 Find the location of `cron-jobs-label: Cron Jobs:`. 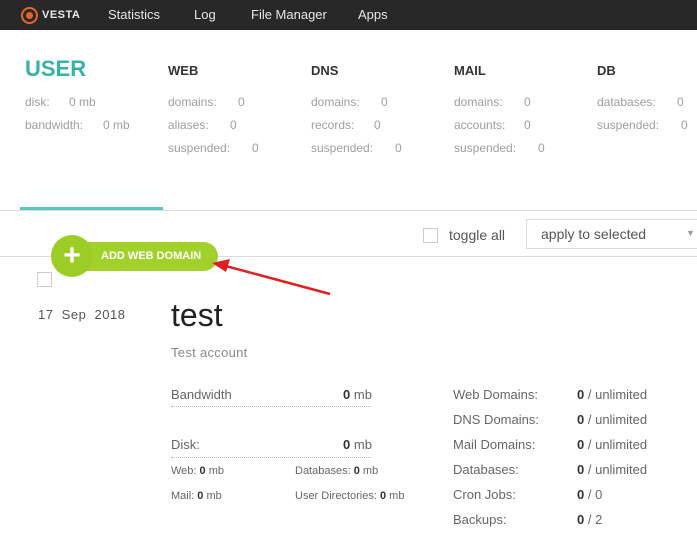

cron-jobs-label: Cron Jobs: is located at coordinates (484, 494).